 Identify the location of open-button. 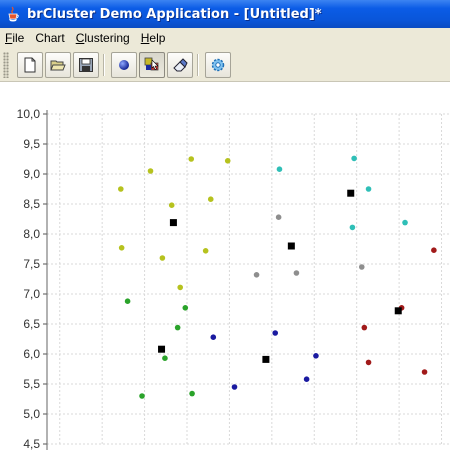
(58, 65).